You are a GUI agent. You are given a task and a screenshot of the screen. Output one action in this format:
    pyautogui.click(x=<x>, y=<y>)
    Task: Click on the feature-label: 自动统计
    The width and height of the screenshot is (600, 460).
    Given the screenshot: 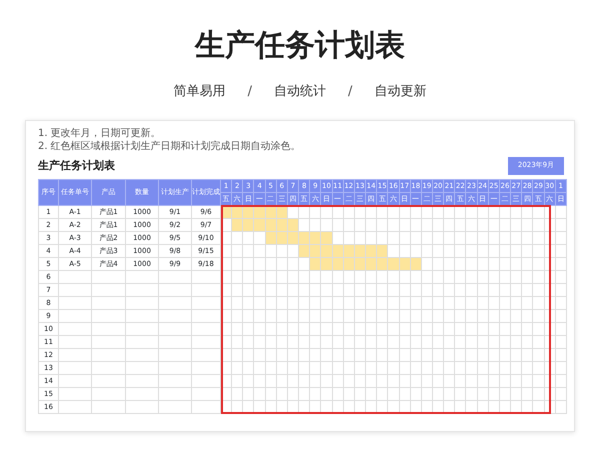 What is the action you would take?
    pyautogui.click(x=300, y=92)
    